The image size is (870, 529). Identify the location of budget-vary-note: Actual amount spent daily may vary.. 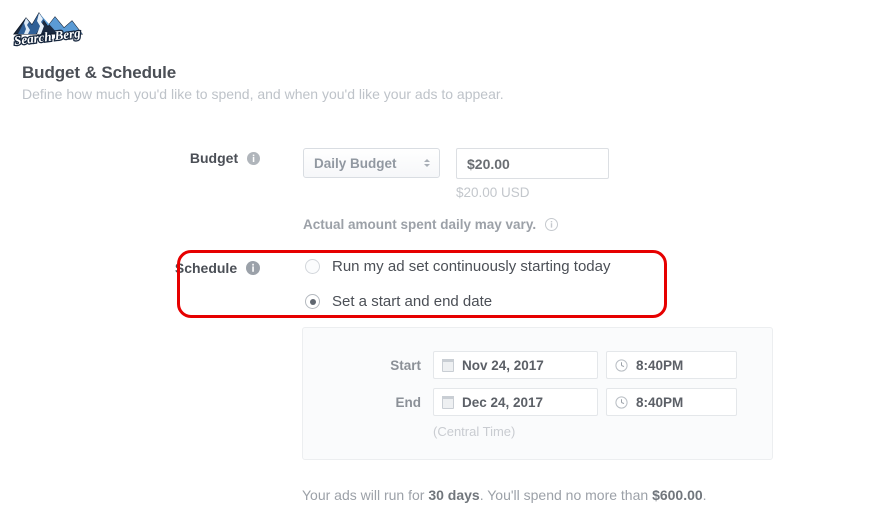
(430, 225).